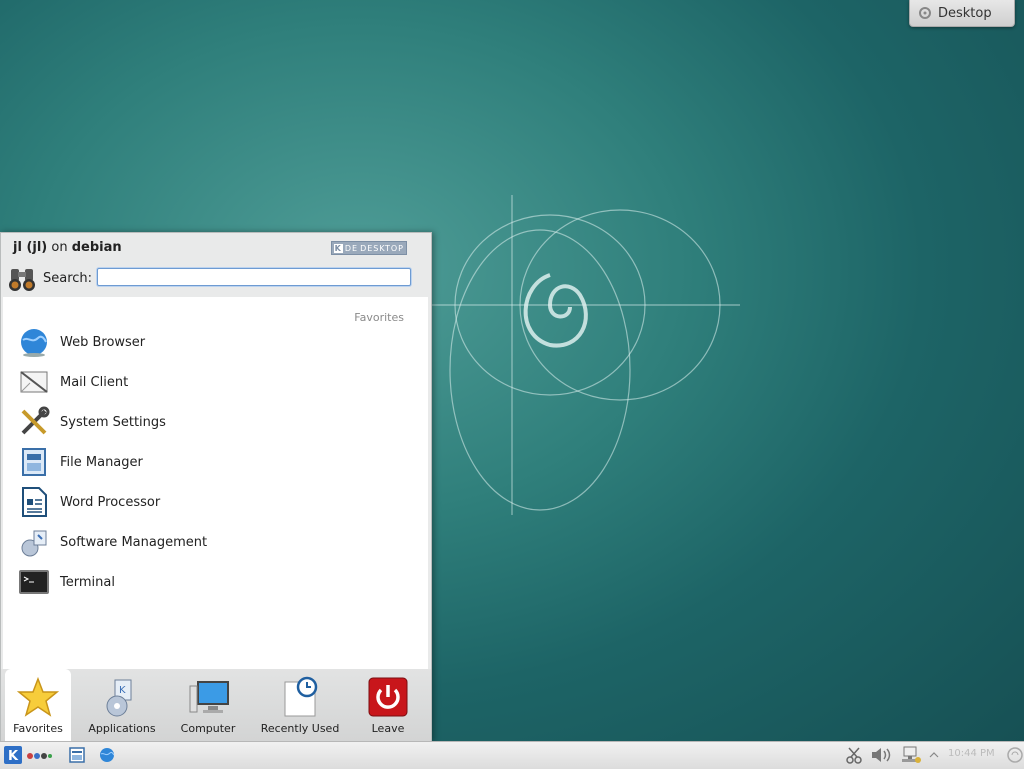  Describe the element at coordinates (216, 265) in the screenshot. I see `menu-header: jl (jl) on debian K DE DESKTOP Search:` at that location.